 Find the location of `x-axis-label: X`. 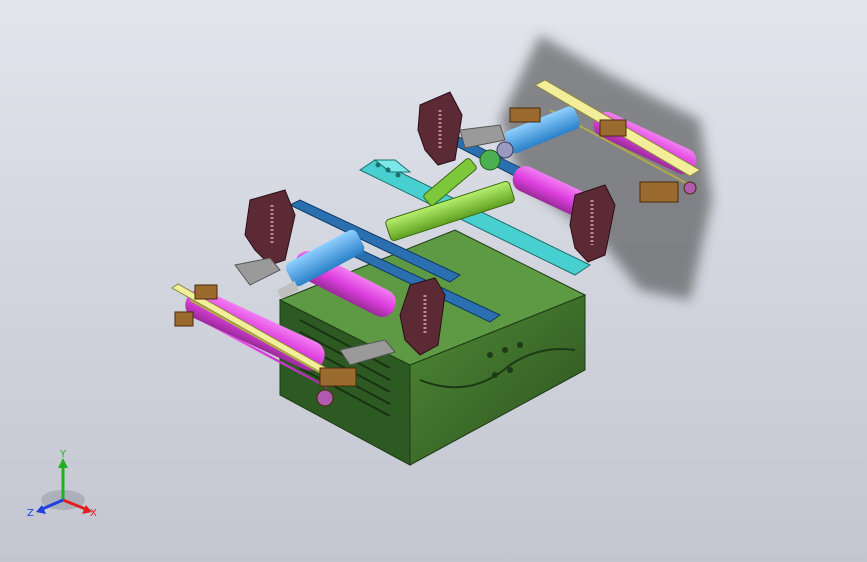

x-axis-label: X is located at coordinates (93, 513).